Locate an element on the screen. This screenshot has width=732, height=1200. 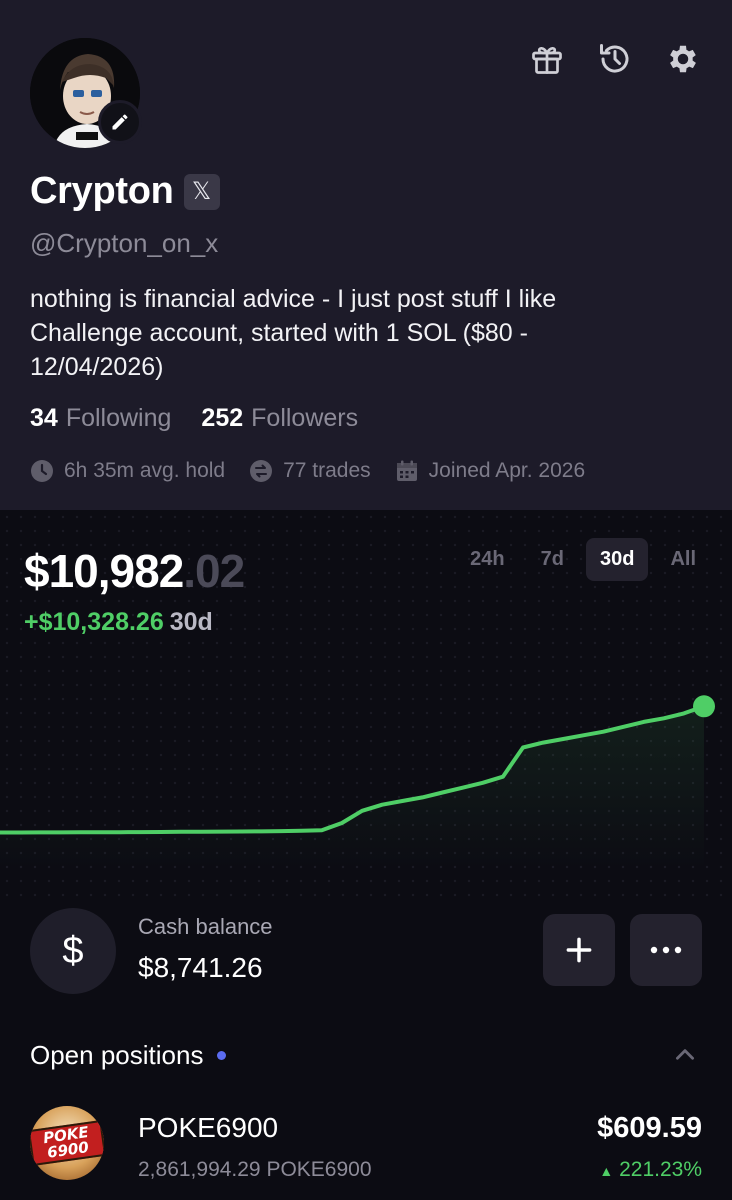
range-24h: 24h is located at coordinates (487, 559).